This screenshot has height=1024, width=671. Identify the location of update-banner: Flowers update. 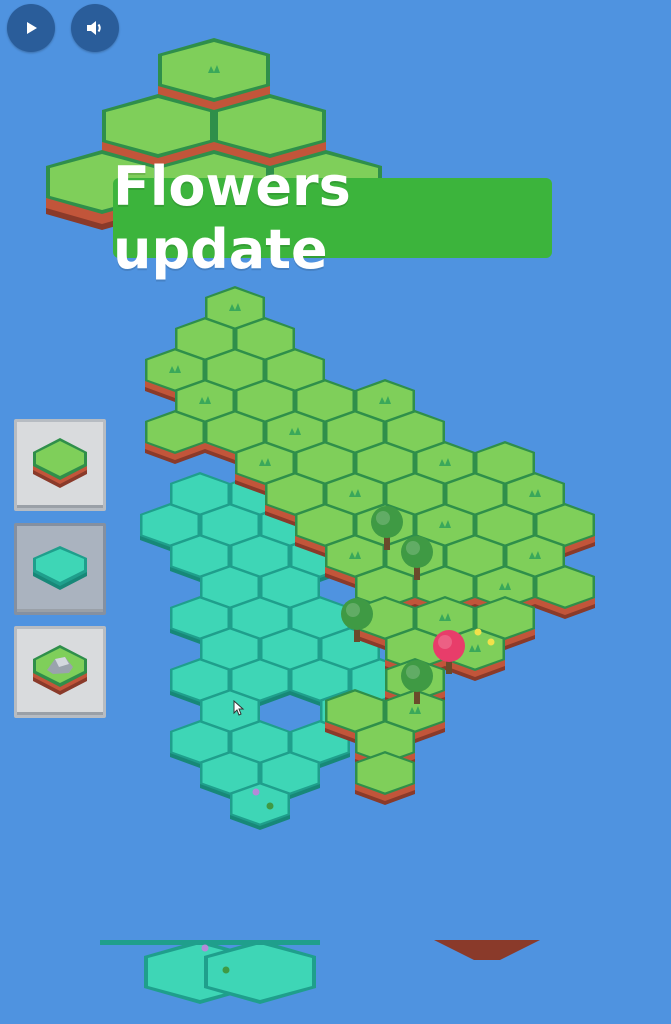
(332, 218).